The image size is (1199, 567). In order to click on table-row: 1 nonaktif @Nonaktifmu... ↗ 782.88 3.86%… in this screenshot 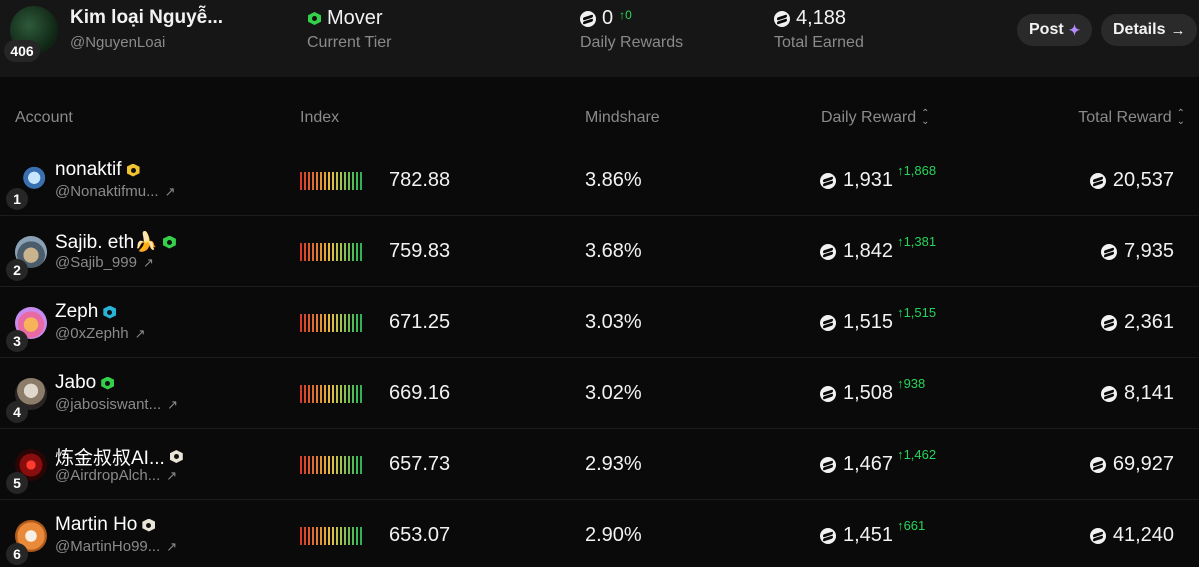, I will do `click(599, 180)`.